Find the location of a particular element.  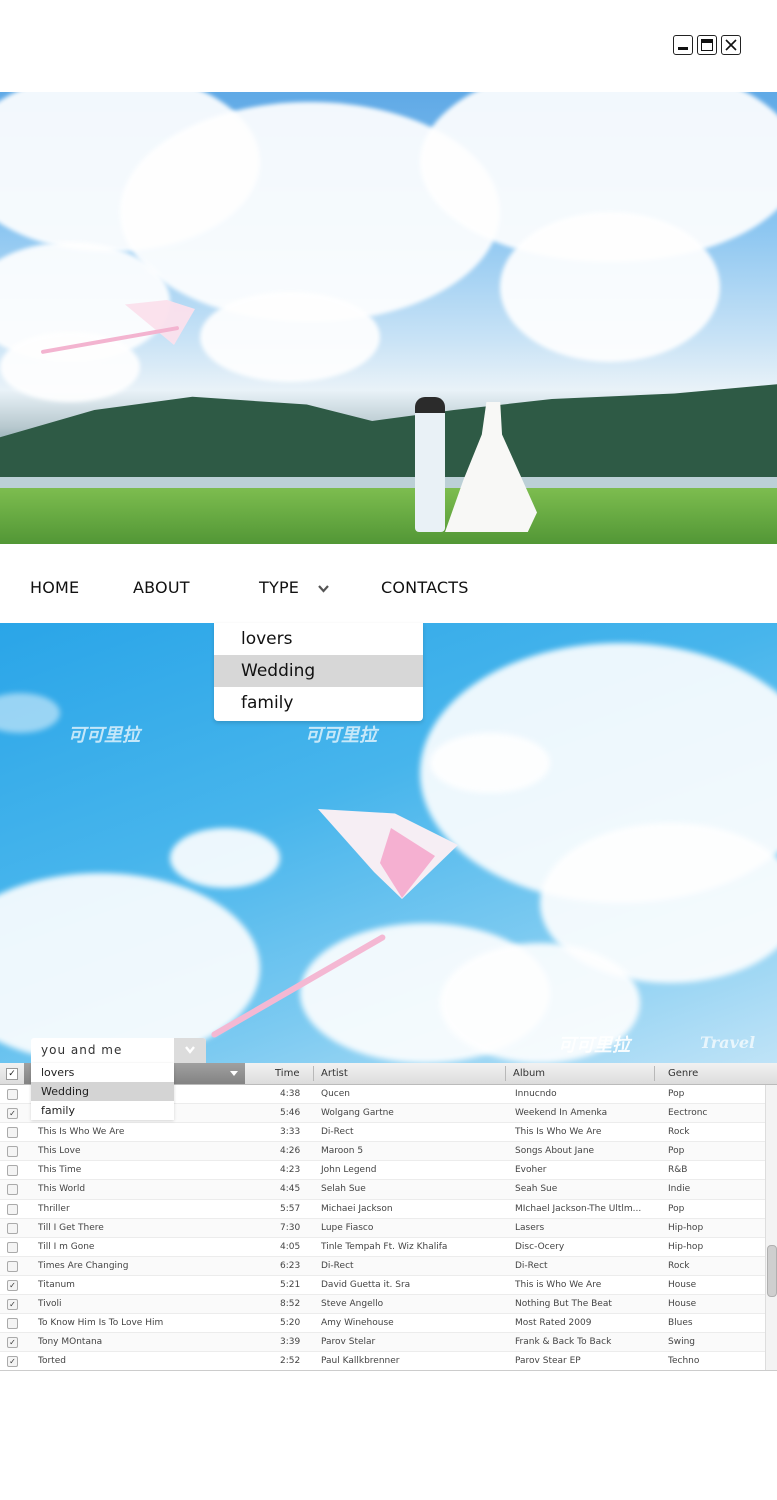

song-album: Most Rated 2009 is located at coordinates (553, 1323).